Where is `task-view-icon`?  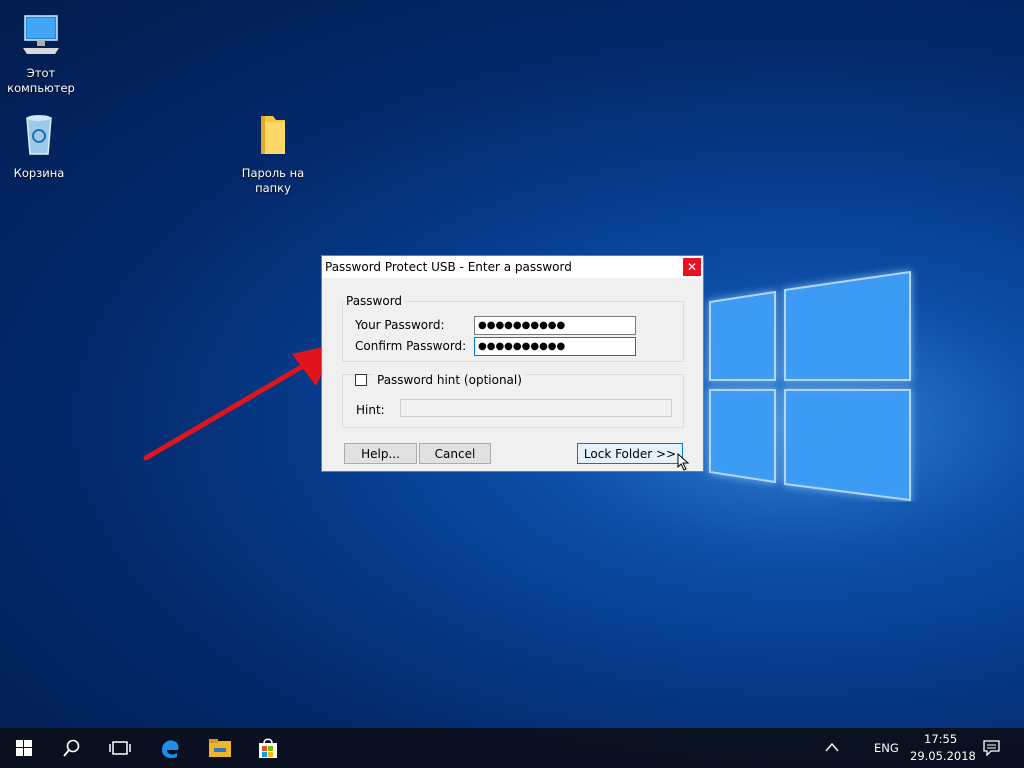
task-view-icon is located at coordinates (120, 748).